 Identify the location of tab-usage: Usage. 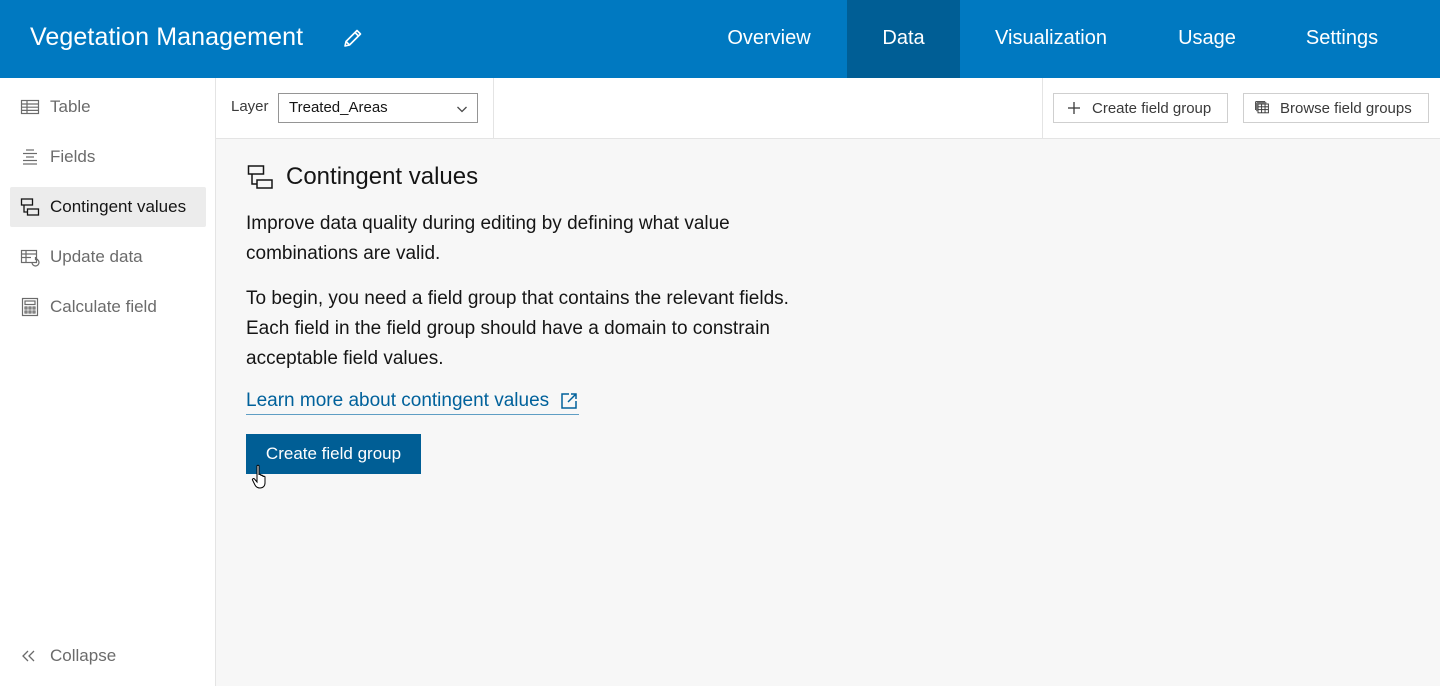
(1207, 39).